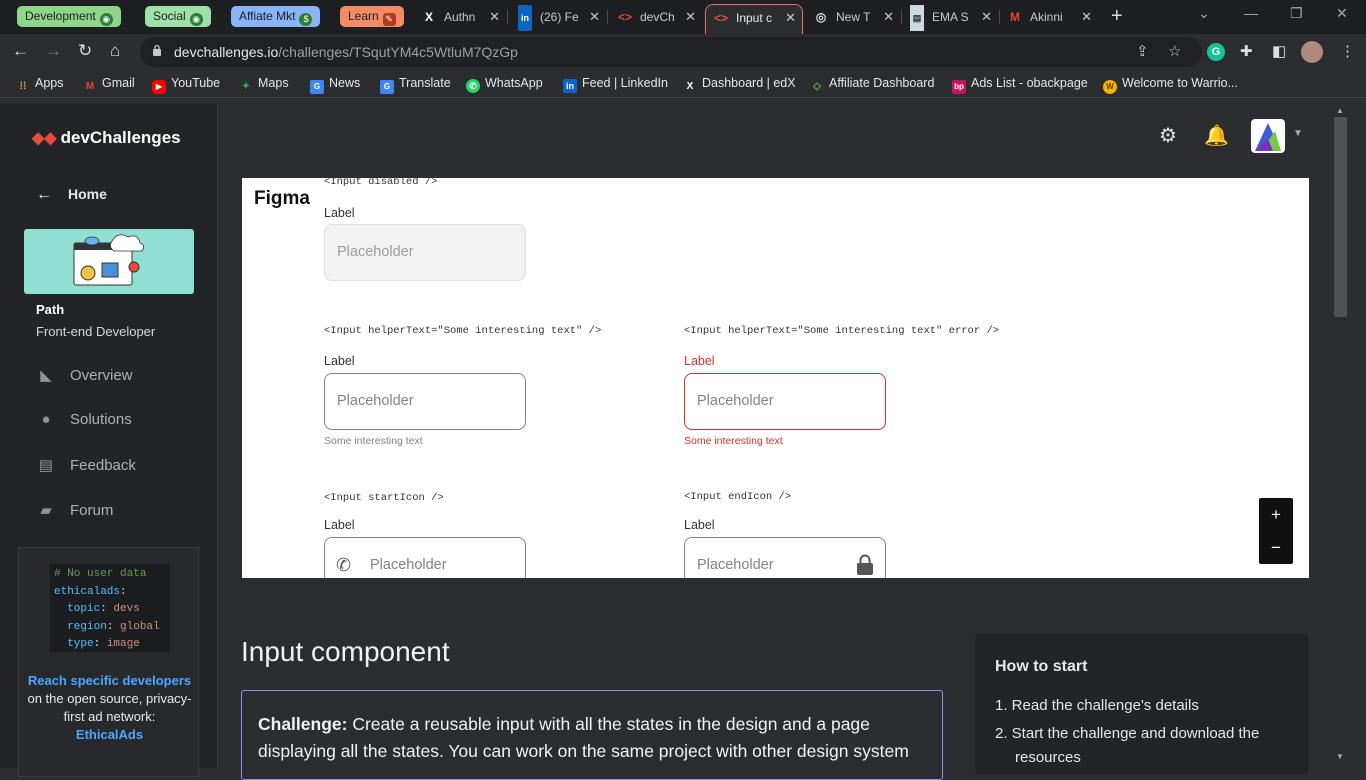  What do you see at coordinates (71, 195) in the screenshot?
I see `home-link: ← Home` at bounding box center [71, 195].